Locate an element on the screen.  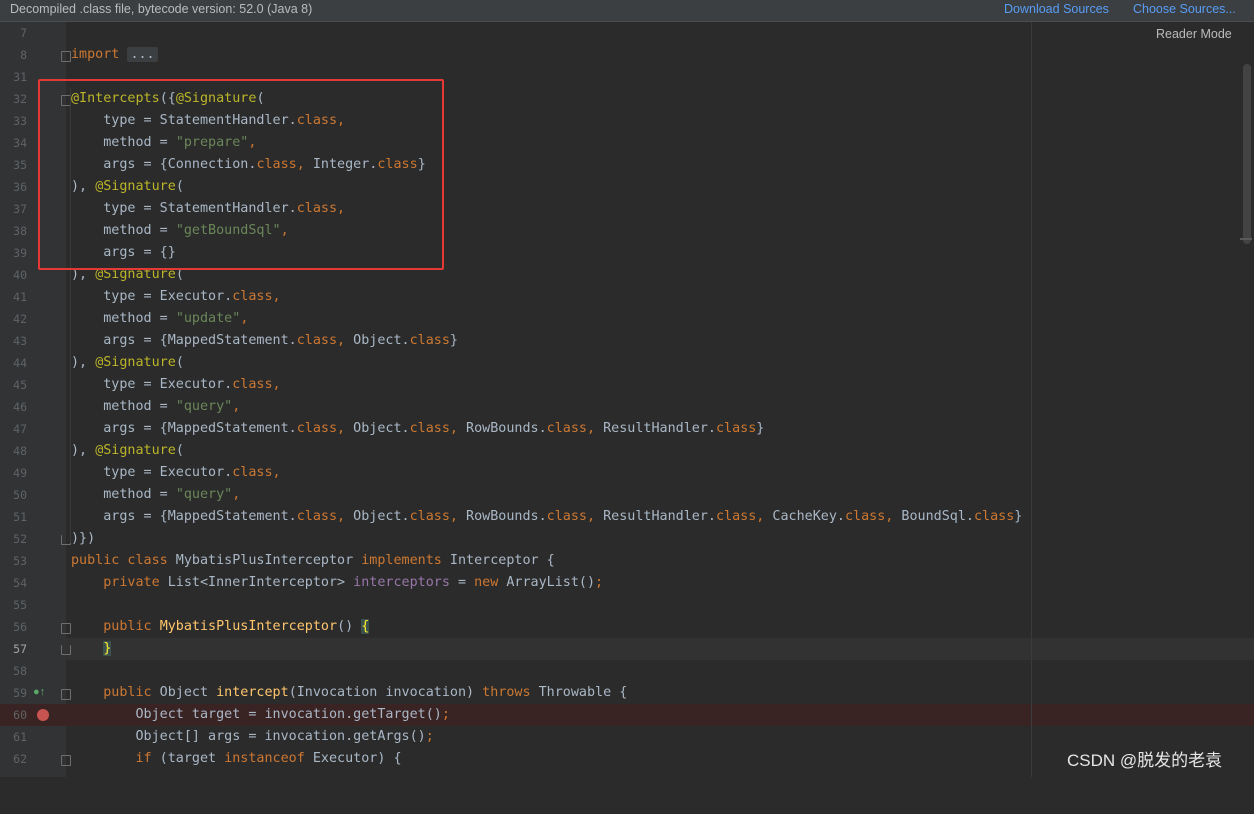
code-token: ArrayList() is located at coordinates (547, 582).